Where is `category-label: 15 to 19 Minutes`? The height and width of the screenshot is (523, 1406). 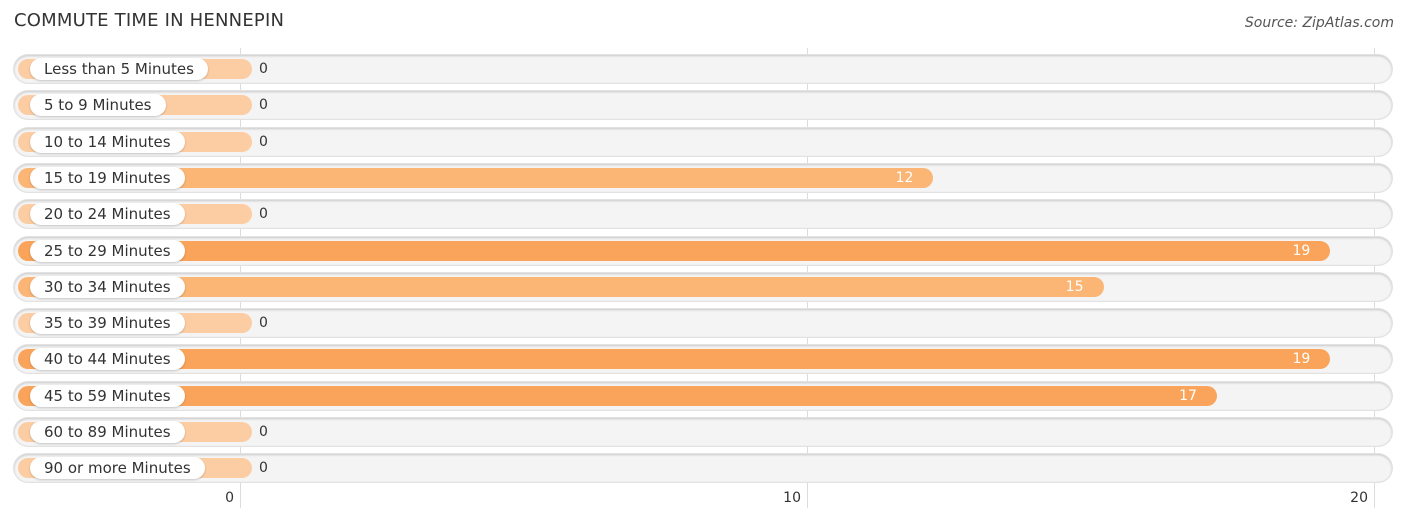
category-label: 15 to 19 Minutes is located at coordinates (107, 177).